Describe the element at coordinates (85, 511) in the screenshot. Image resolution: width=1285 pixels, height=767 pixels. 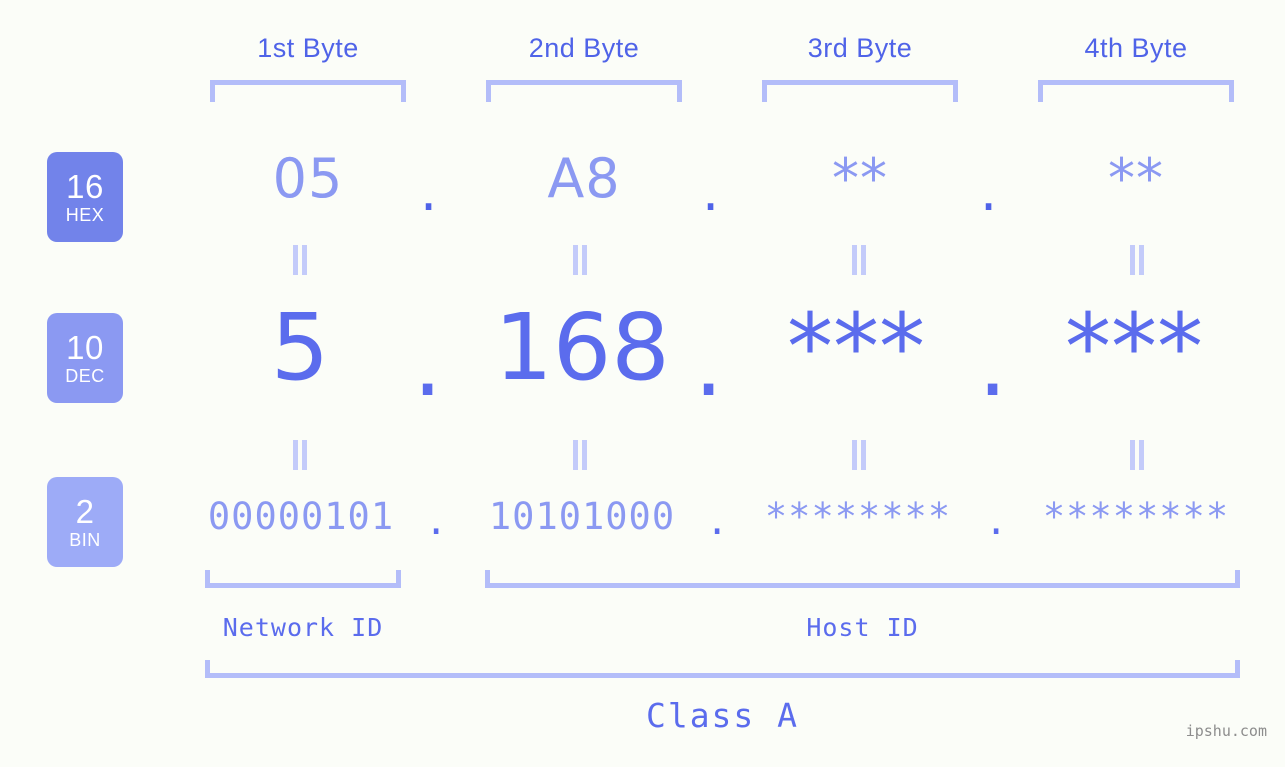
I see `base-badge-bin-number: 2` at that location.